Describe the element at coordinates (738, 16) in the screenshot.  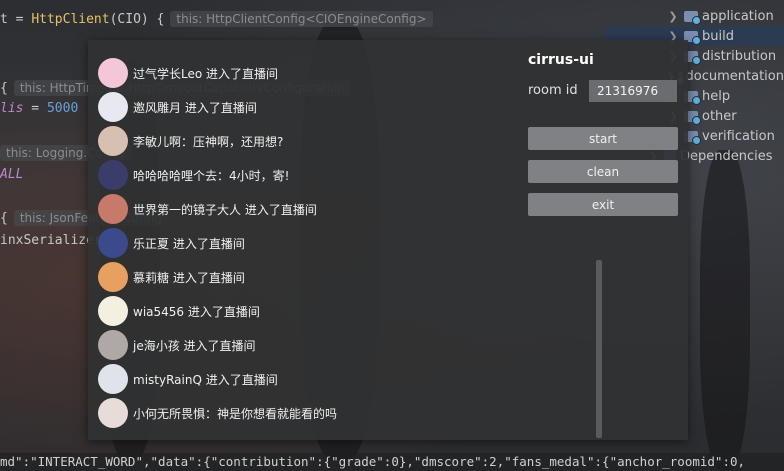
I see `tree-item-label: application` at that location.